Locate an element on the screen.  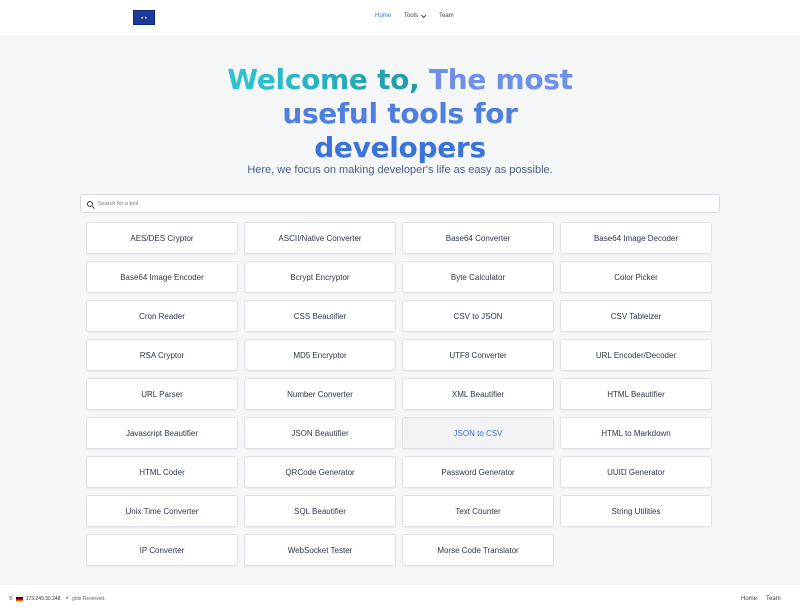
tool-card: Javascript Beautifier is located at coordinates (162, 433).